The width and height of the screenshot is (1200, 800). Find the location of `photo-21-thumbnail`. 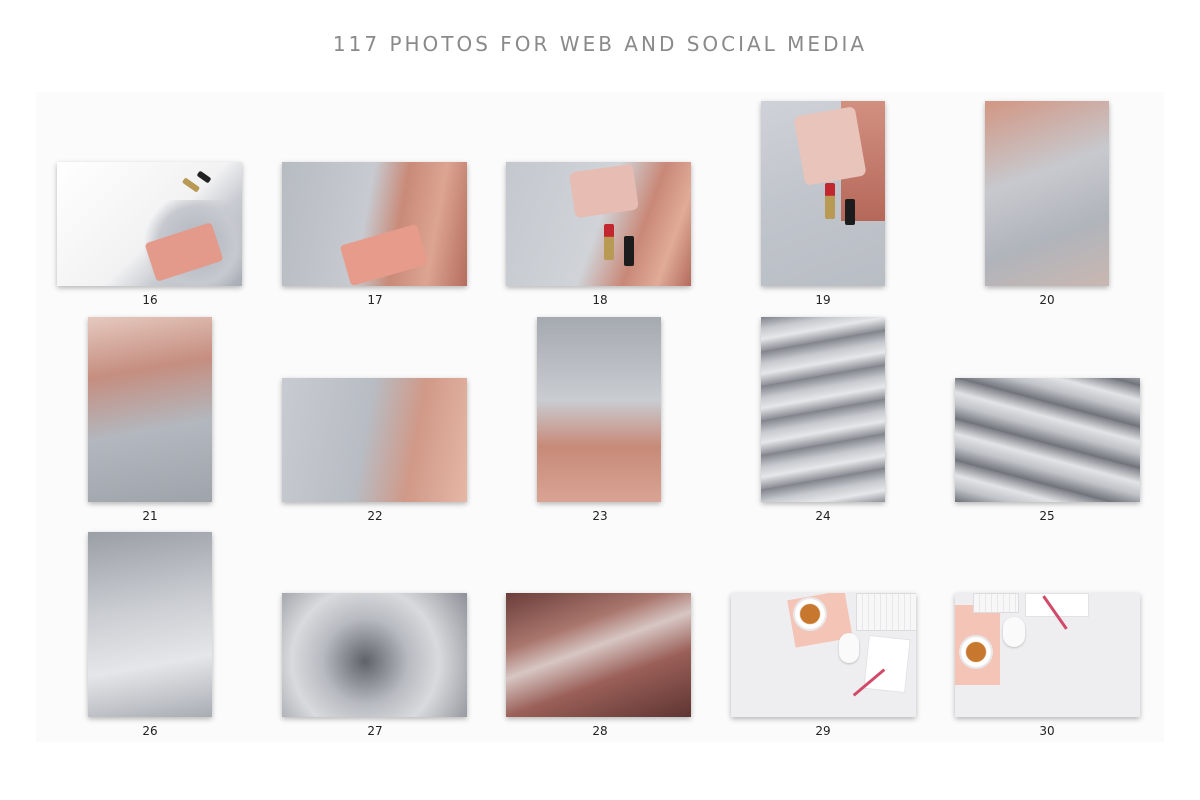

photo-21-thumbnail is located at coordinates (150, 409).